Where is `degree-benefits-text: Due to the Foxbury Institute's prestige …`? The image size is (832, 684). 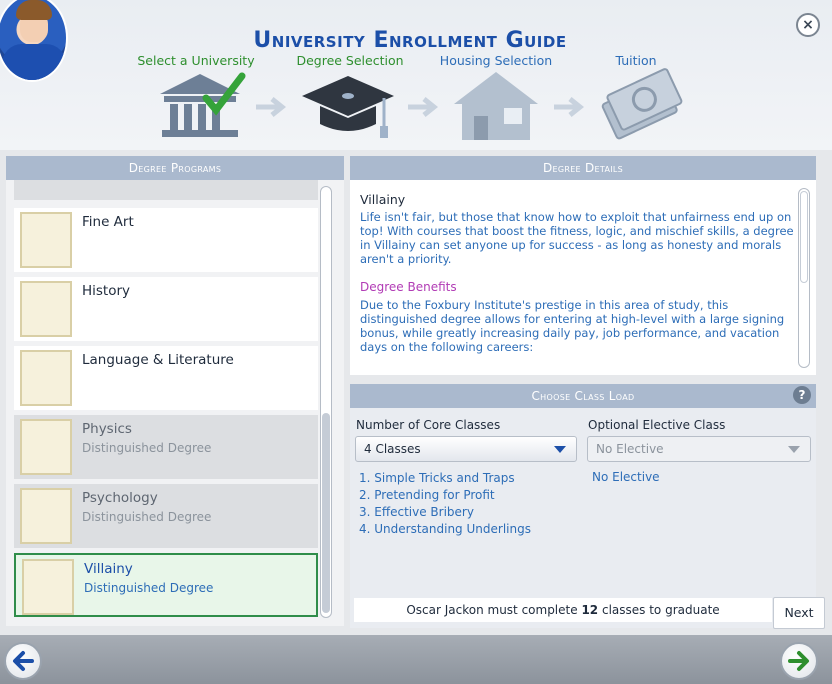 degree-benefits-text: Due to the Foxbury Institute's prestige … is located at coordinates (572, 326).